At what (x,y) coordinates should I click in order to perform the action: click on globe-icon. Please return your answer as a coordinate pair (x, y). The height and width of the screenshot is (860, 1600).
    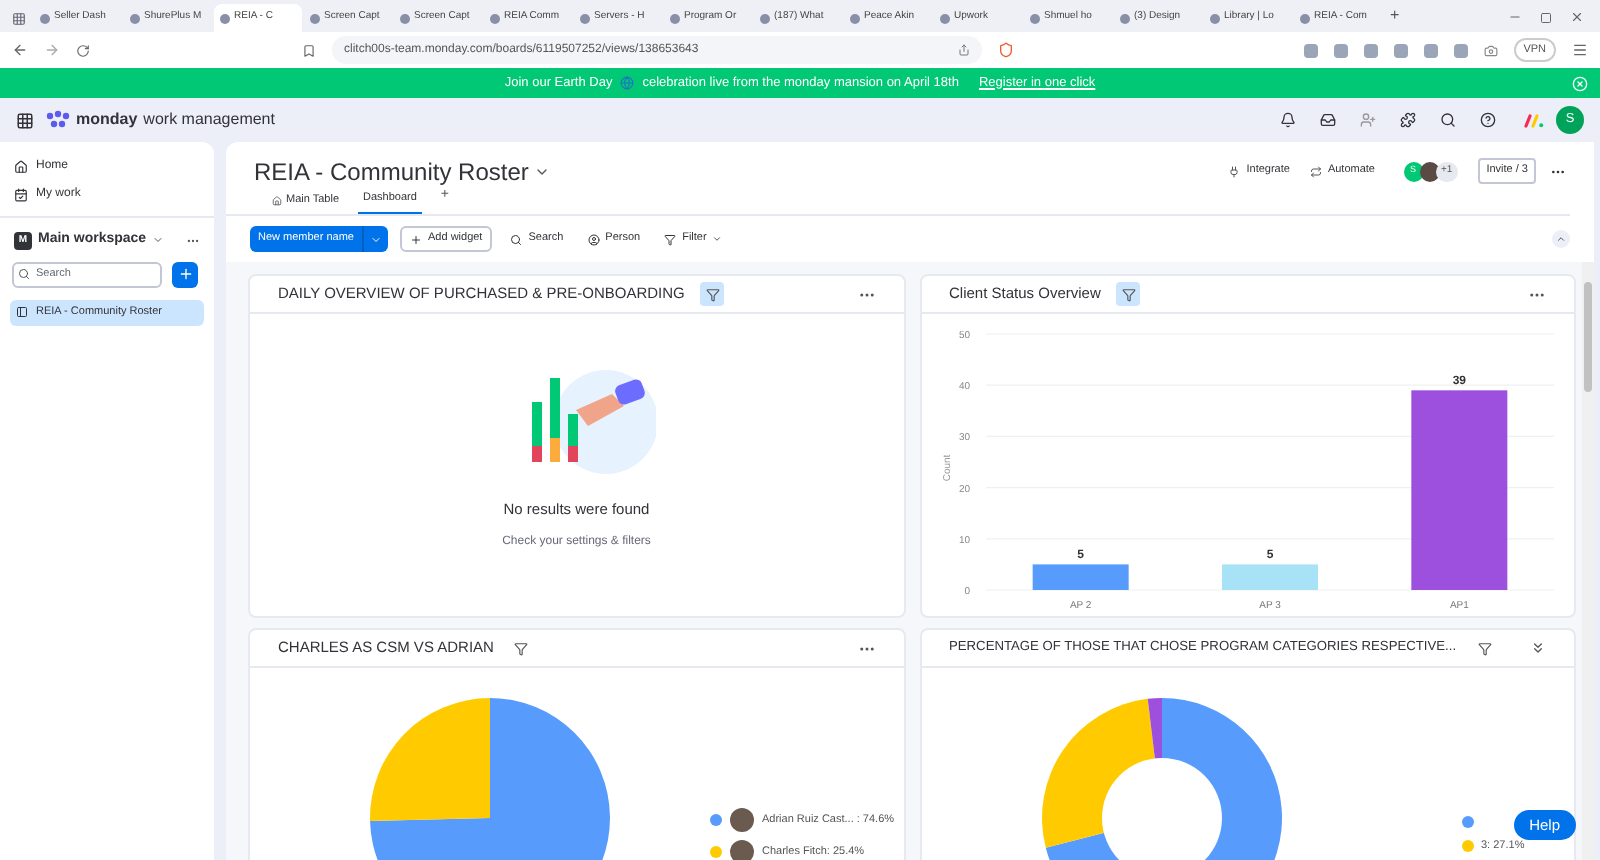
    Looking at the image, I should click on (627, 83).